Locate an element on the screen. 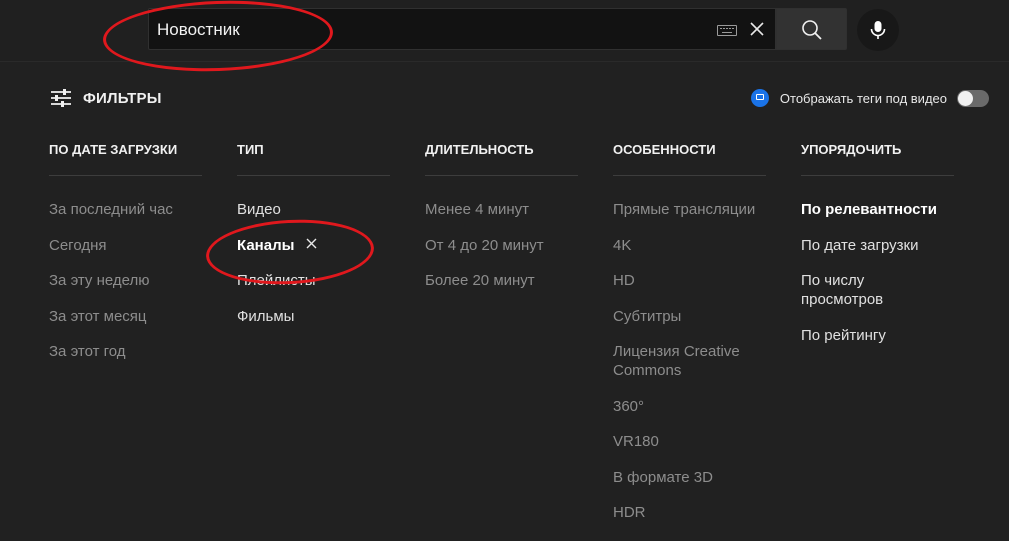 This screenshot has height=541, width=1009. filter-column-type: ТИП Видео Каналы Плейлисты Фильмы is located at coordinates (313, 234).